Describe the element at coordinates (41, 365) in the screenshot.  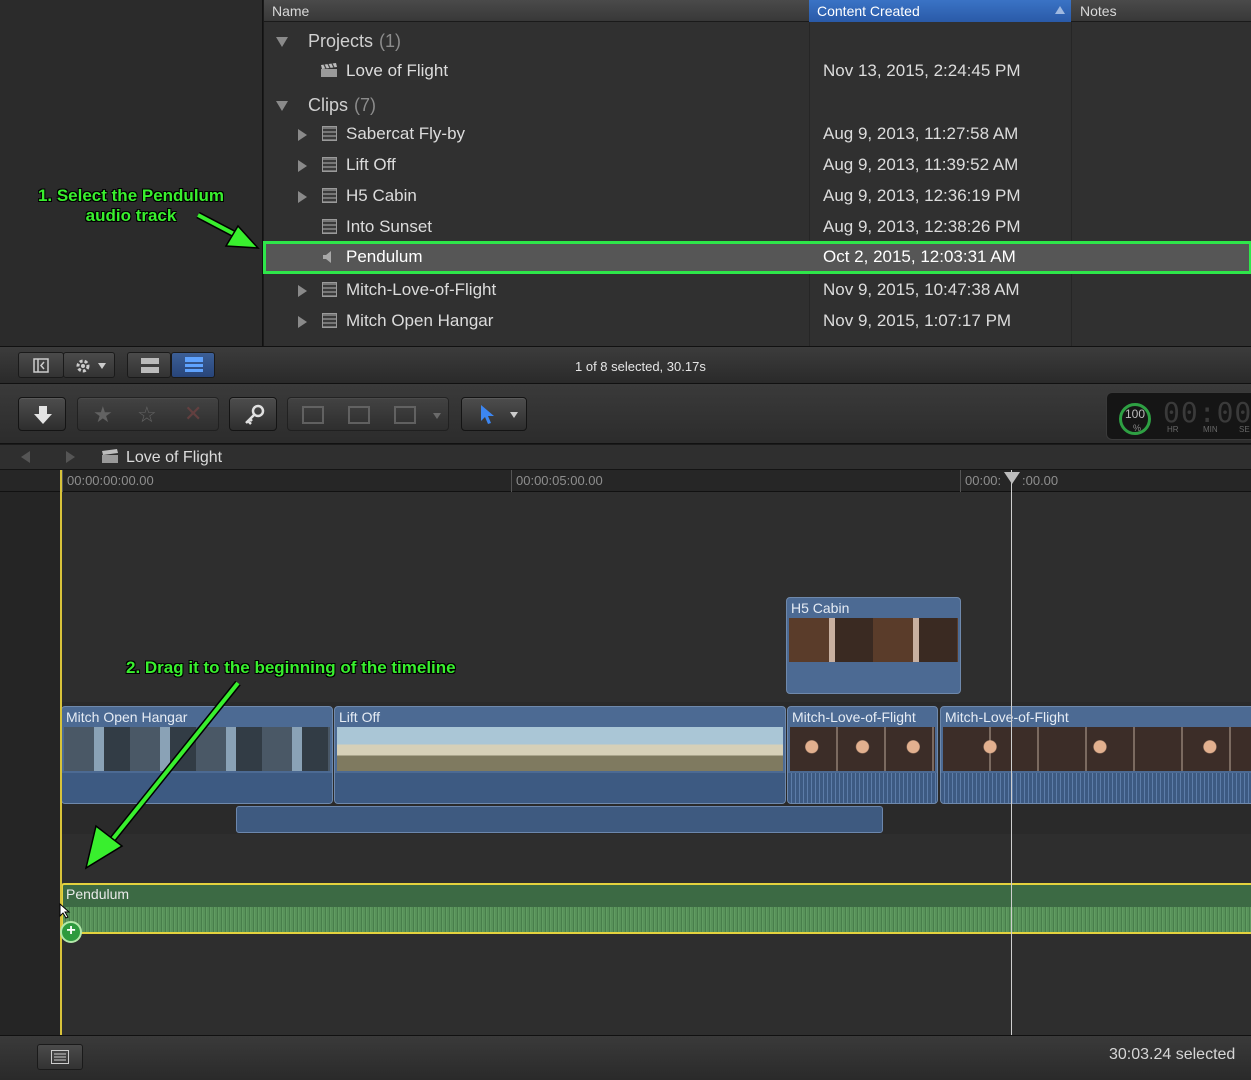
I see `toggle-library-button` at that location.